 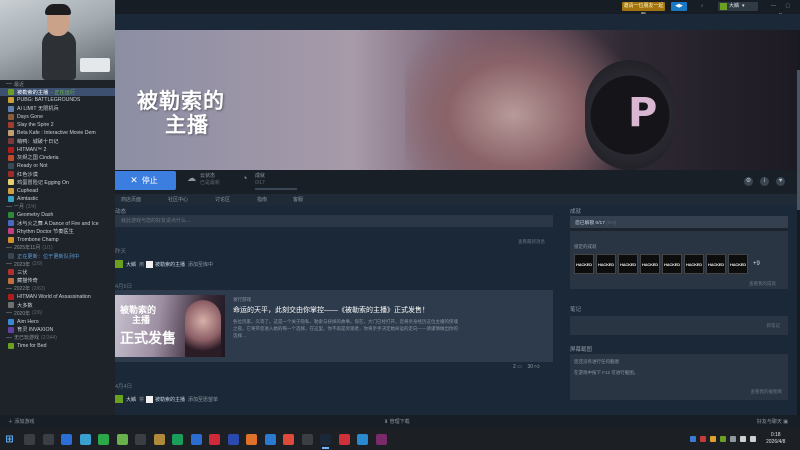 I want to click on broadcast-icon: ◀▶, so click(x=679, y=6).